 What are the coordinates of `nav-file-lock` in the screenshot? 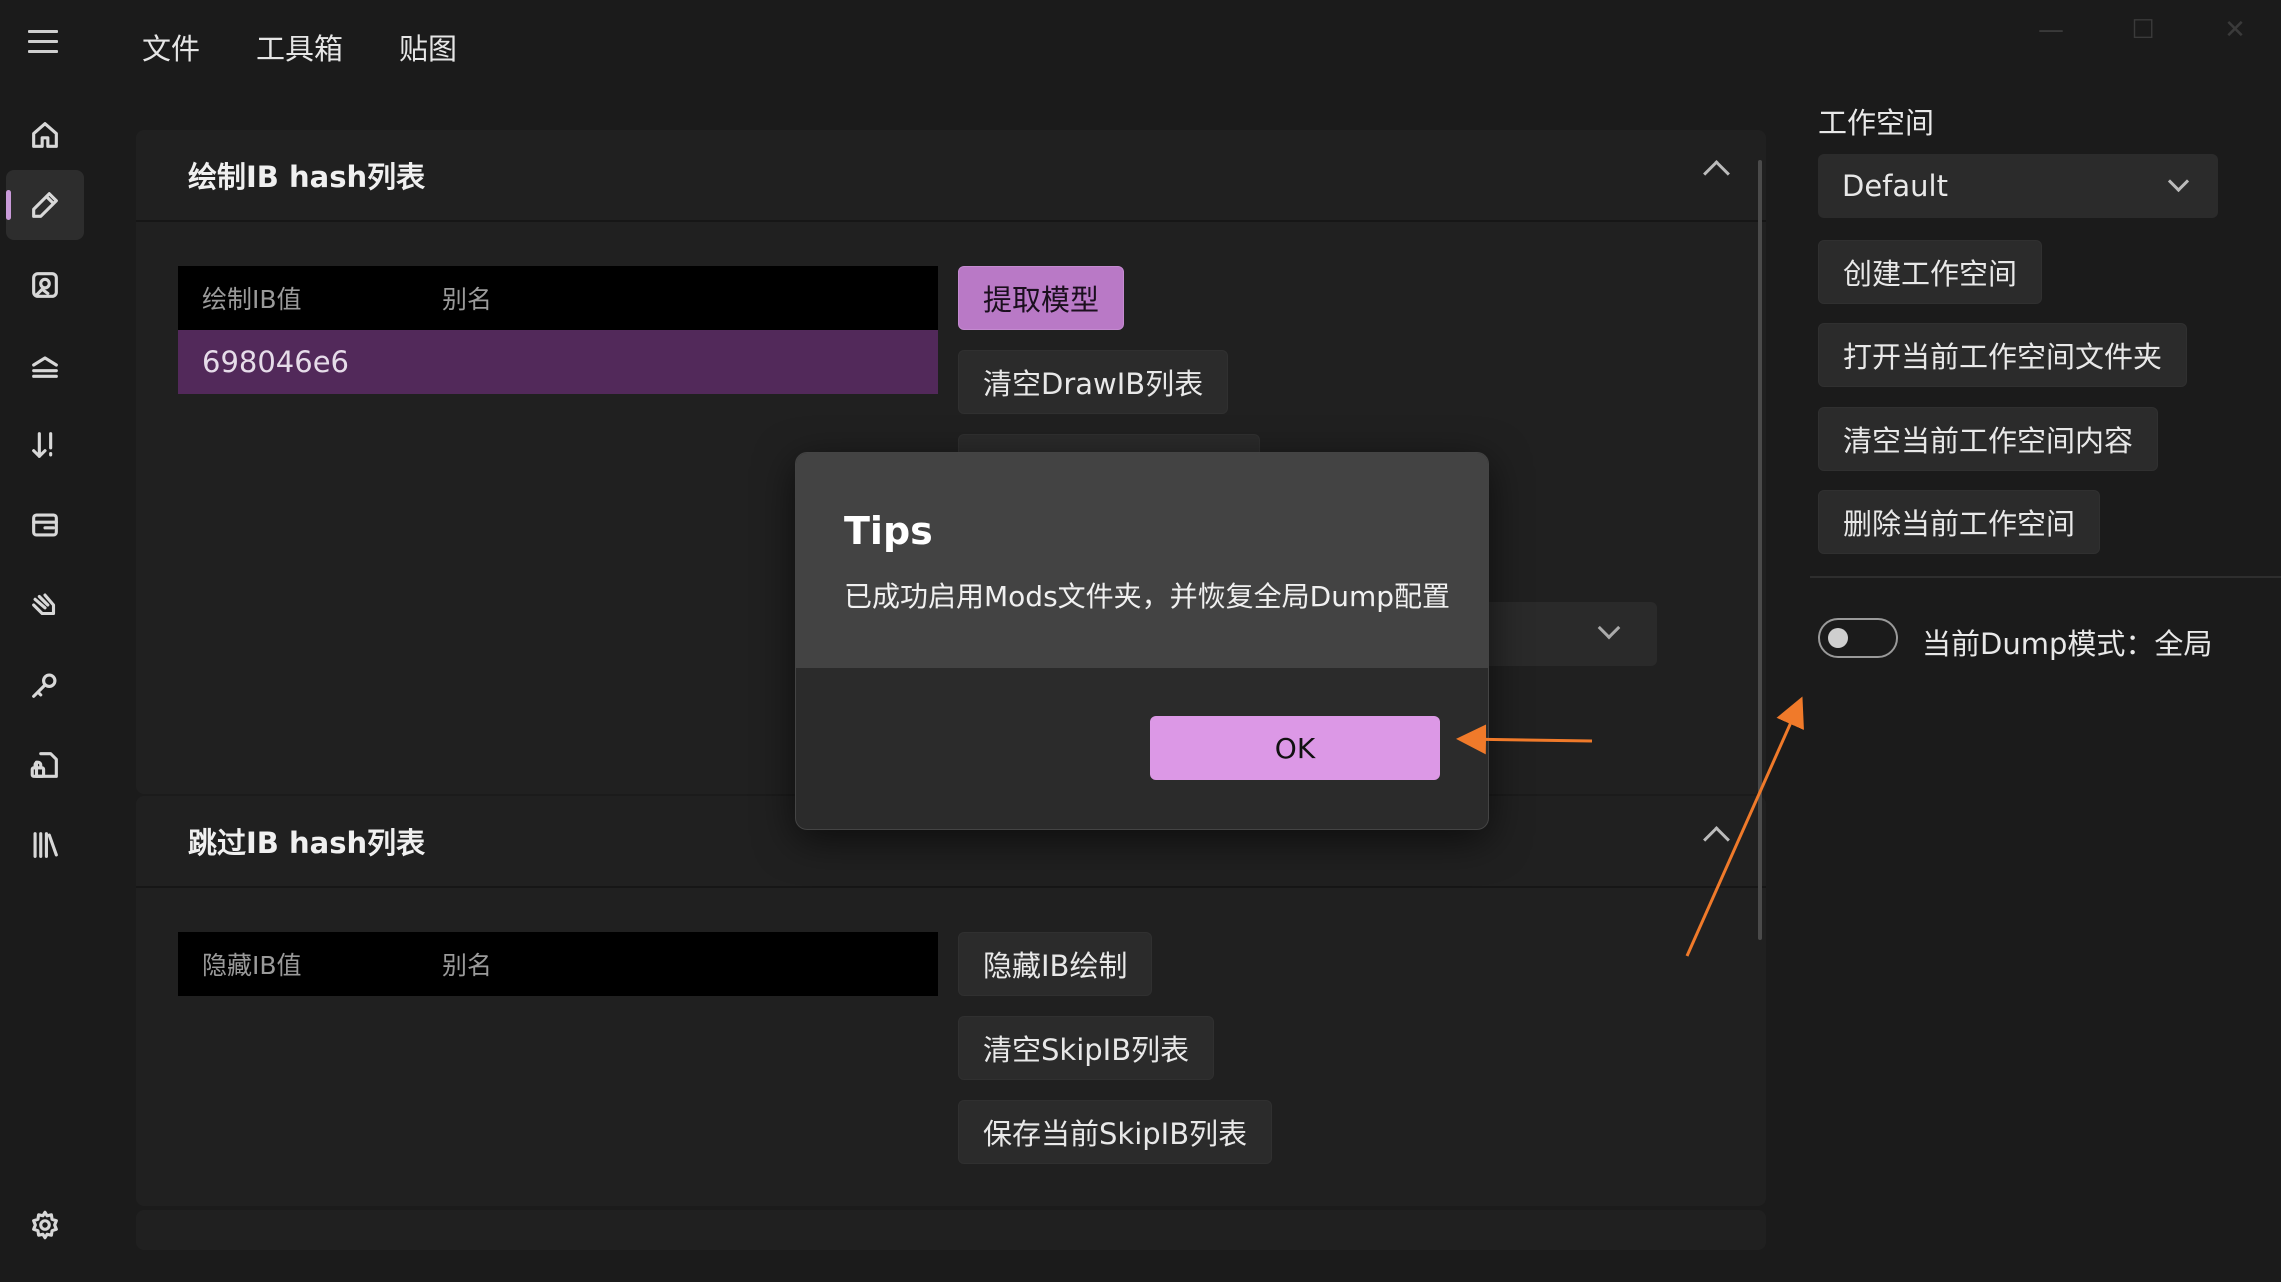 It's located at (45, 765).